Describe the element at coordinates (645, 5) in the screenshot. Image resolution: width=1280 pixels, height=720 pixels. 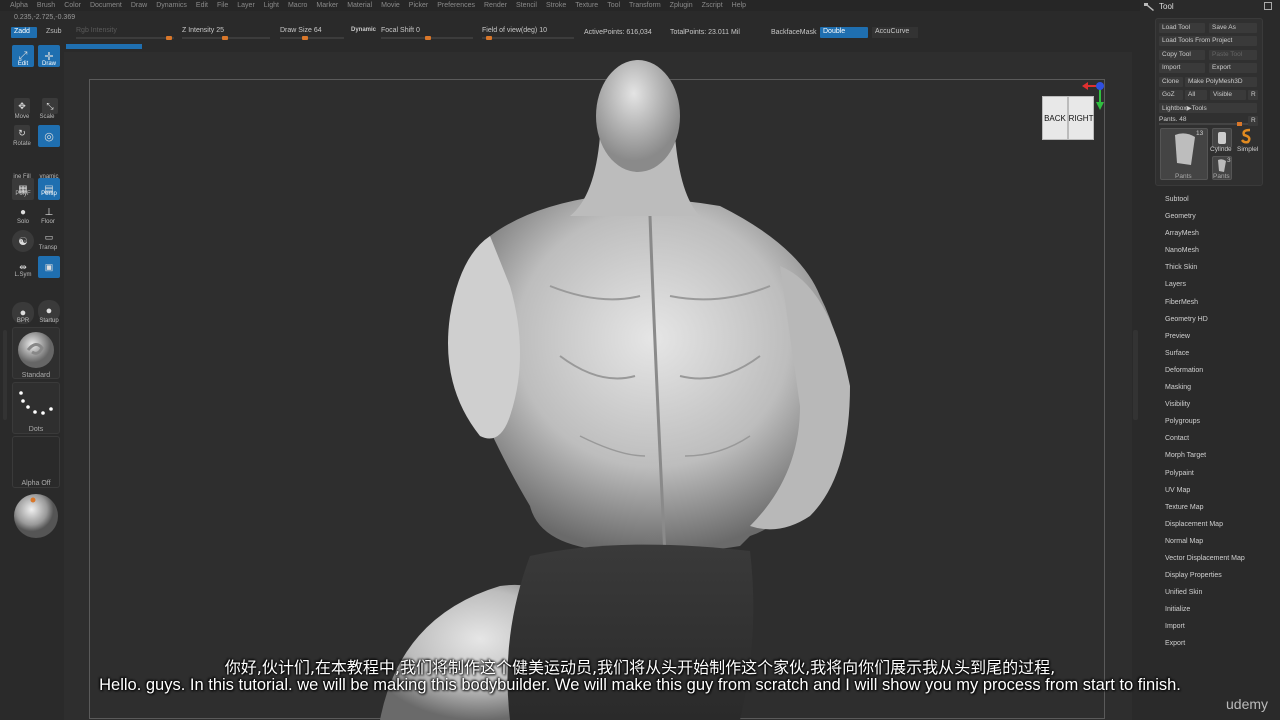
I see `menu-item-transform: Transform` at that location.